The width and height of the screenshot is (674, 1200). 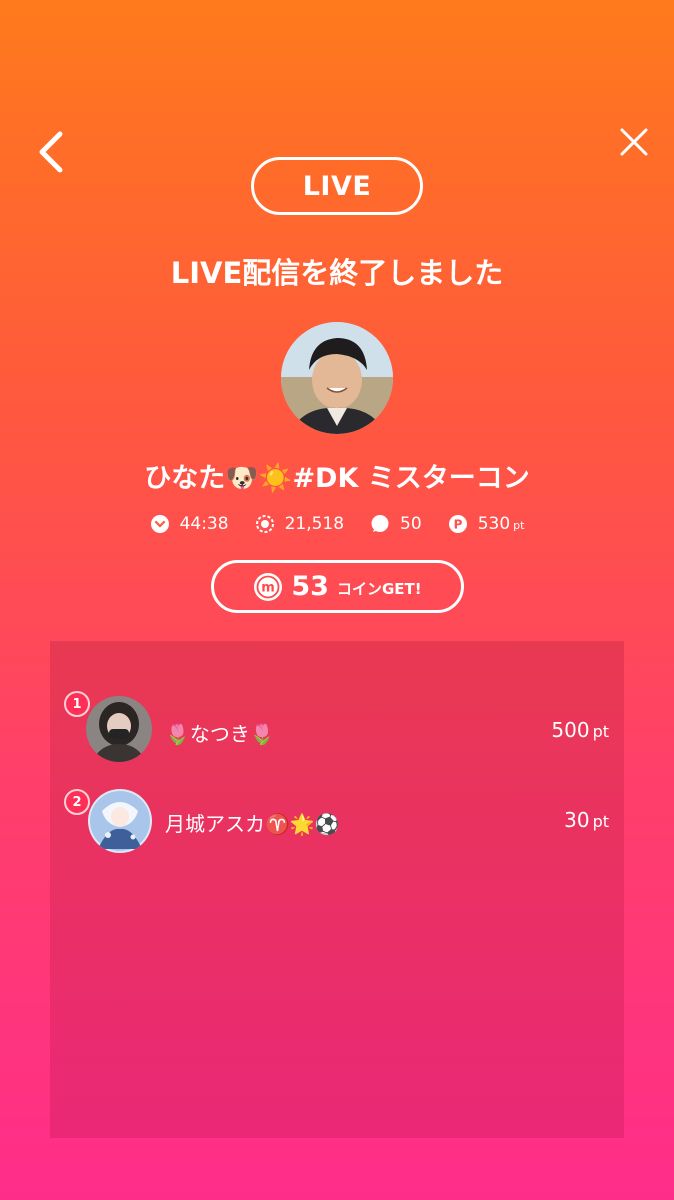 I want to click on svg-text: m, so click(x=269, y=587).